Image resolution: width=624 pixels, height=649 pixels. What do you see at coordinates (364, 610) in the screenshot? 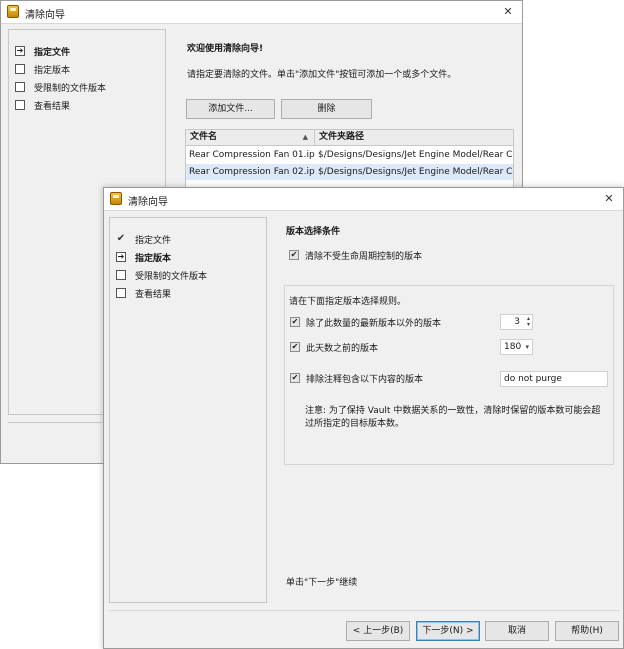
I see `front-footer-divider` at bounding box center [364, 610].